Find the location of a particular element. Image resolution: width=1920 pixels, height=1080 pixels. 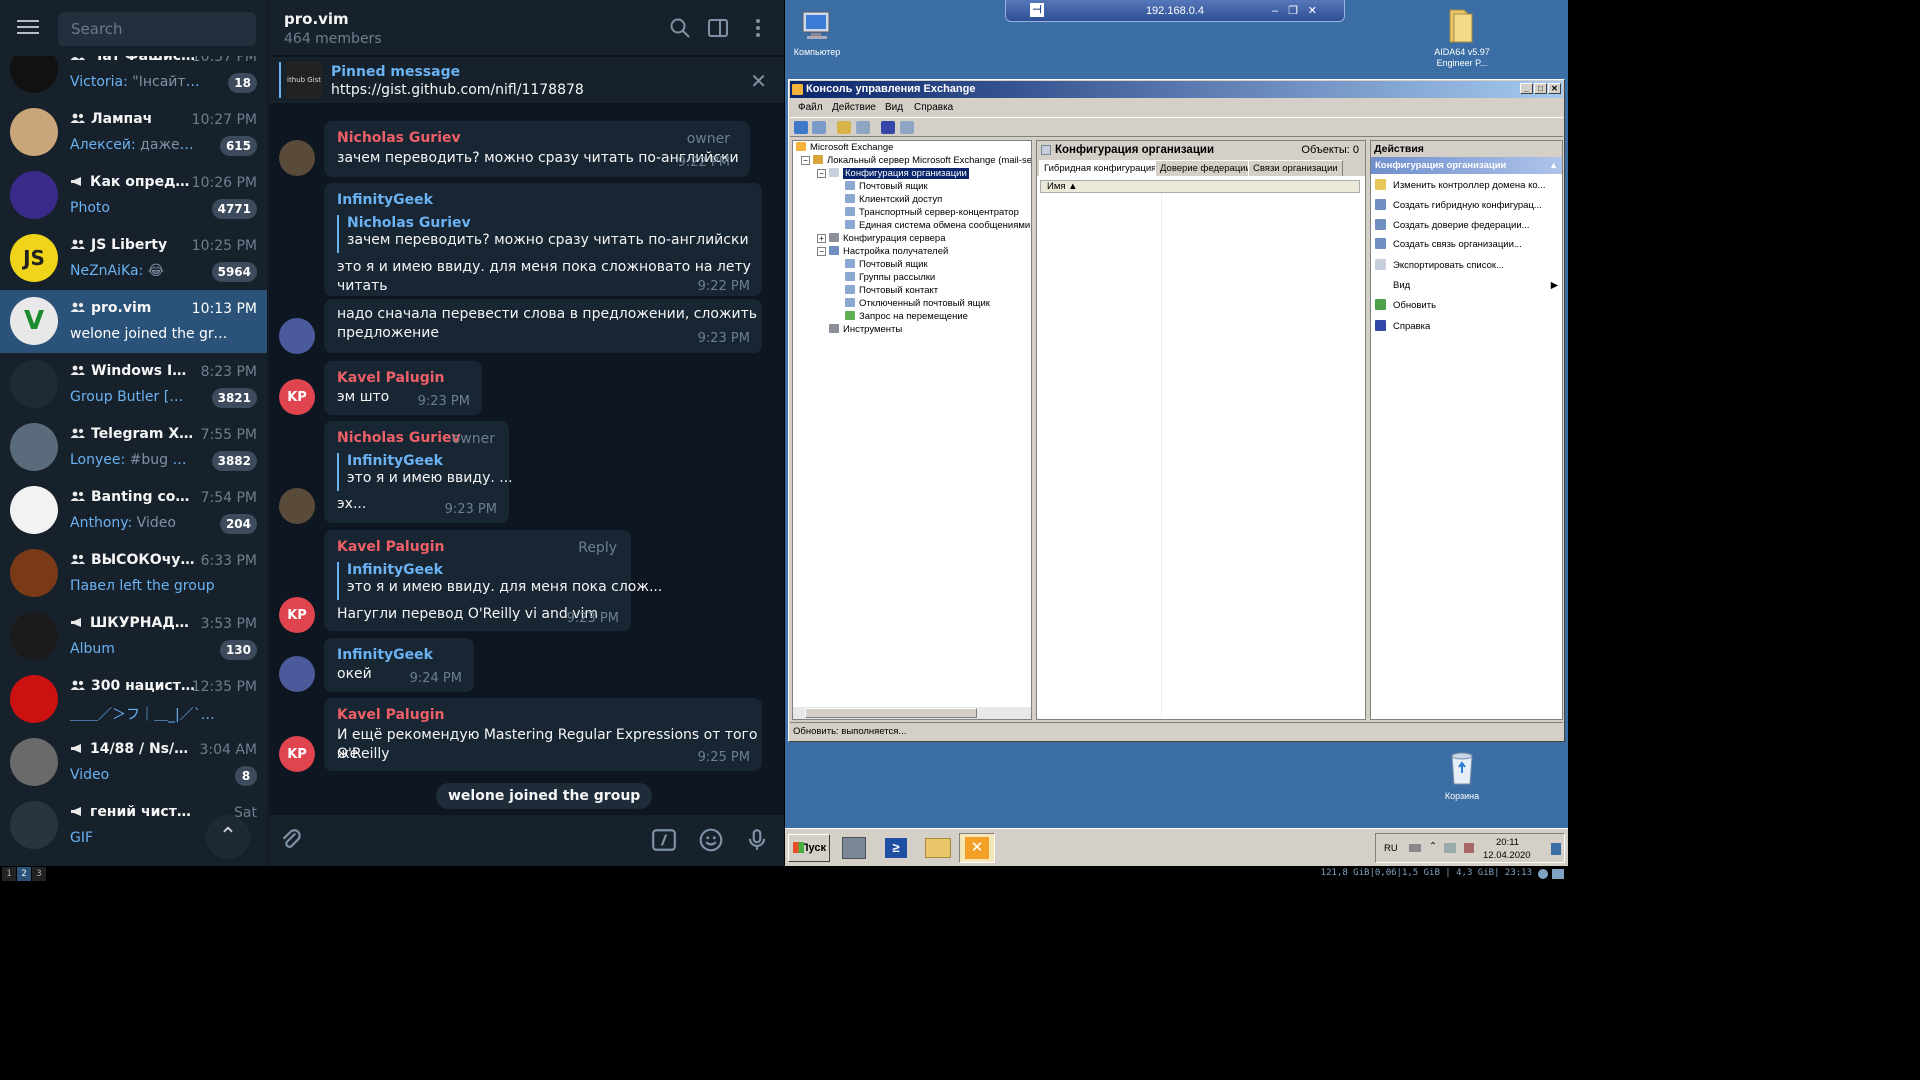

clock-date: 12.04.2020 is located at coordinates (1507, 855).